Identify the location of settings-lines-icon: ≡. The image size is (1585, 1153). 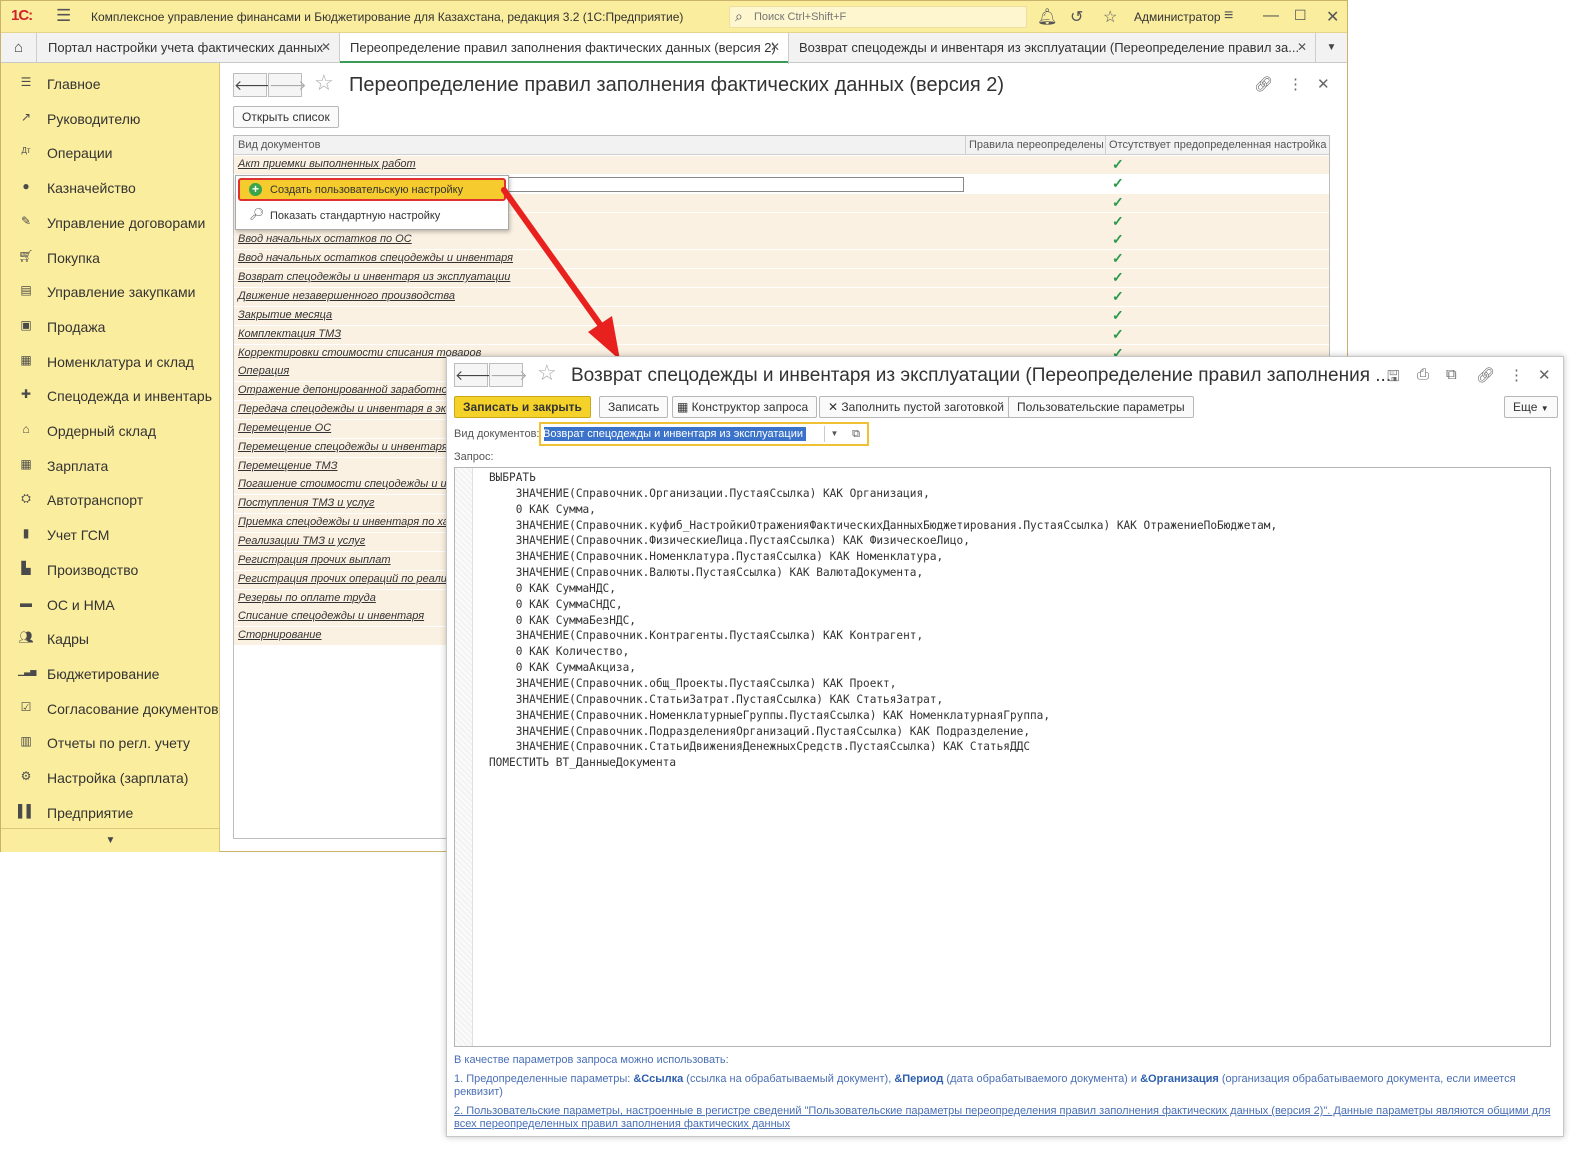
(1228, 16).